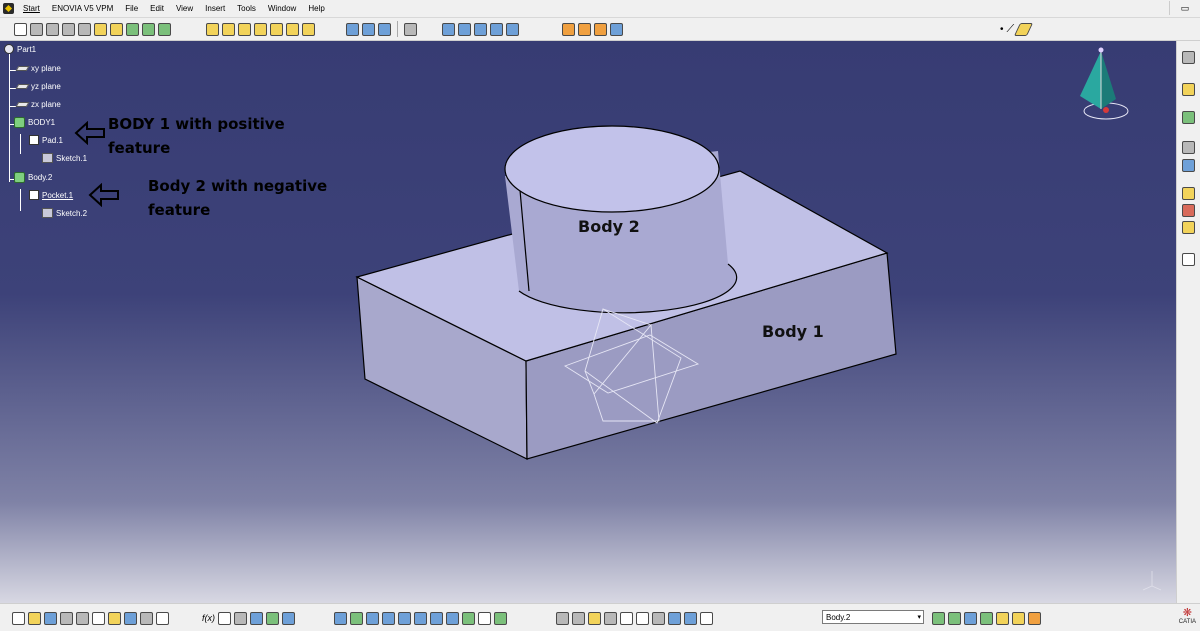  What do you see at coordinates (568, 29) in the screenshot?
I see `body-icon` at bounding box center [568, 29].